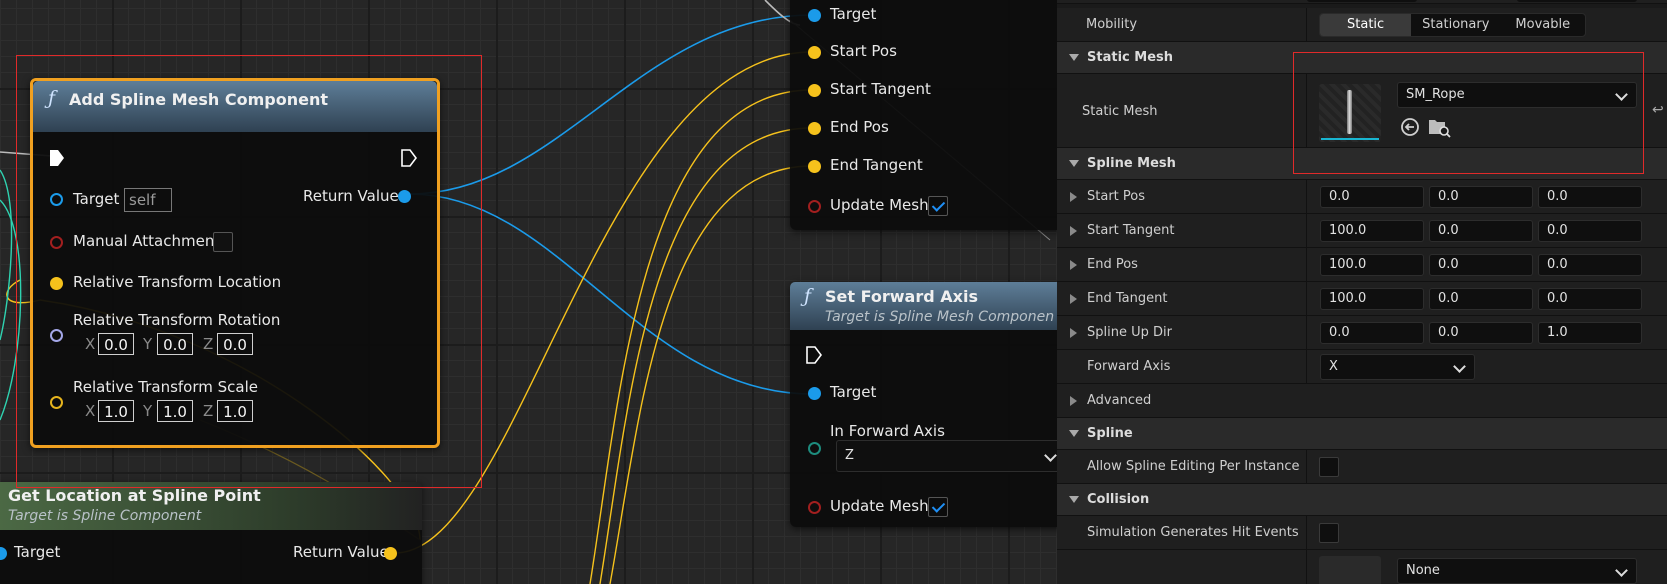  Describe the element at coordinates (1362, 58) in the screenshot. I see `static-mesh-category: Static Mesh` at that location.